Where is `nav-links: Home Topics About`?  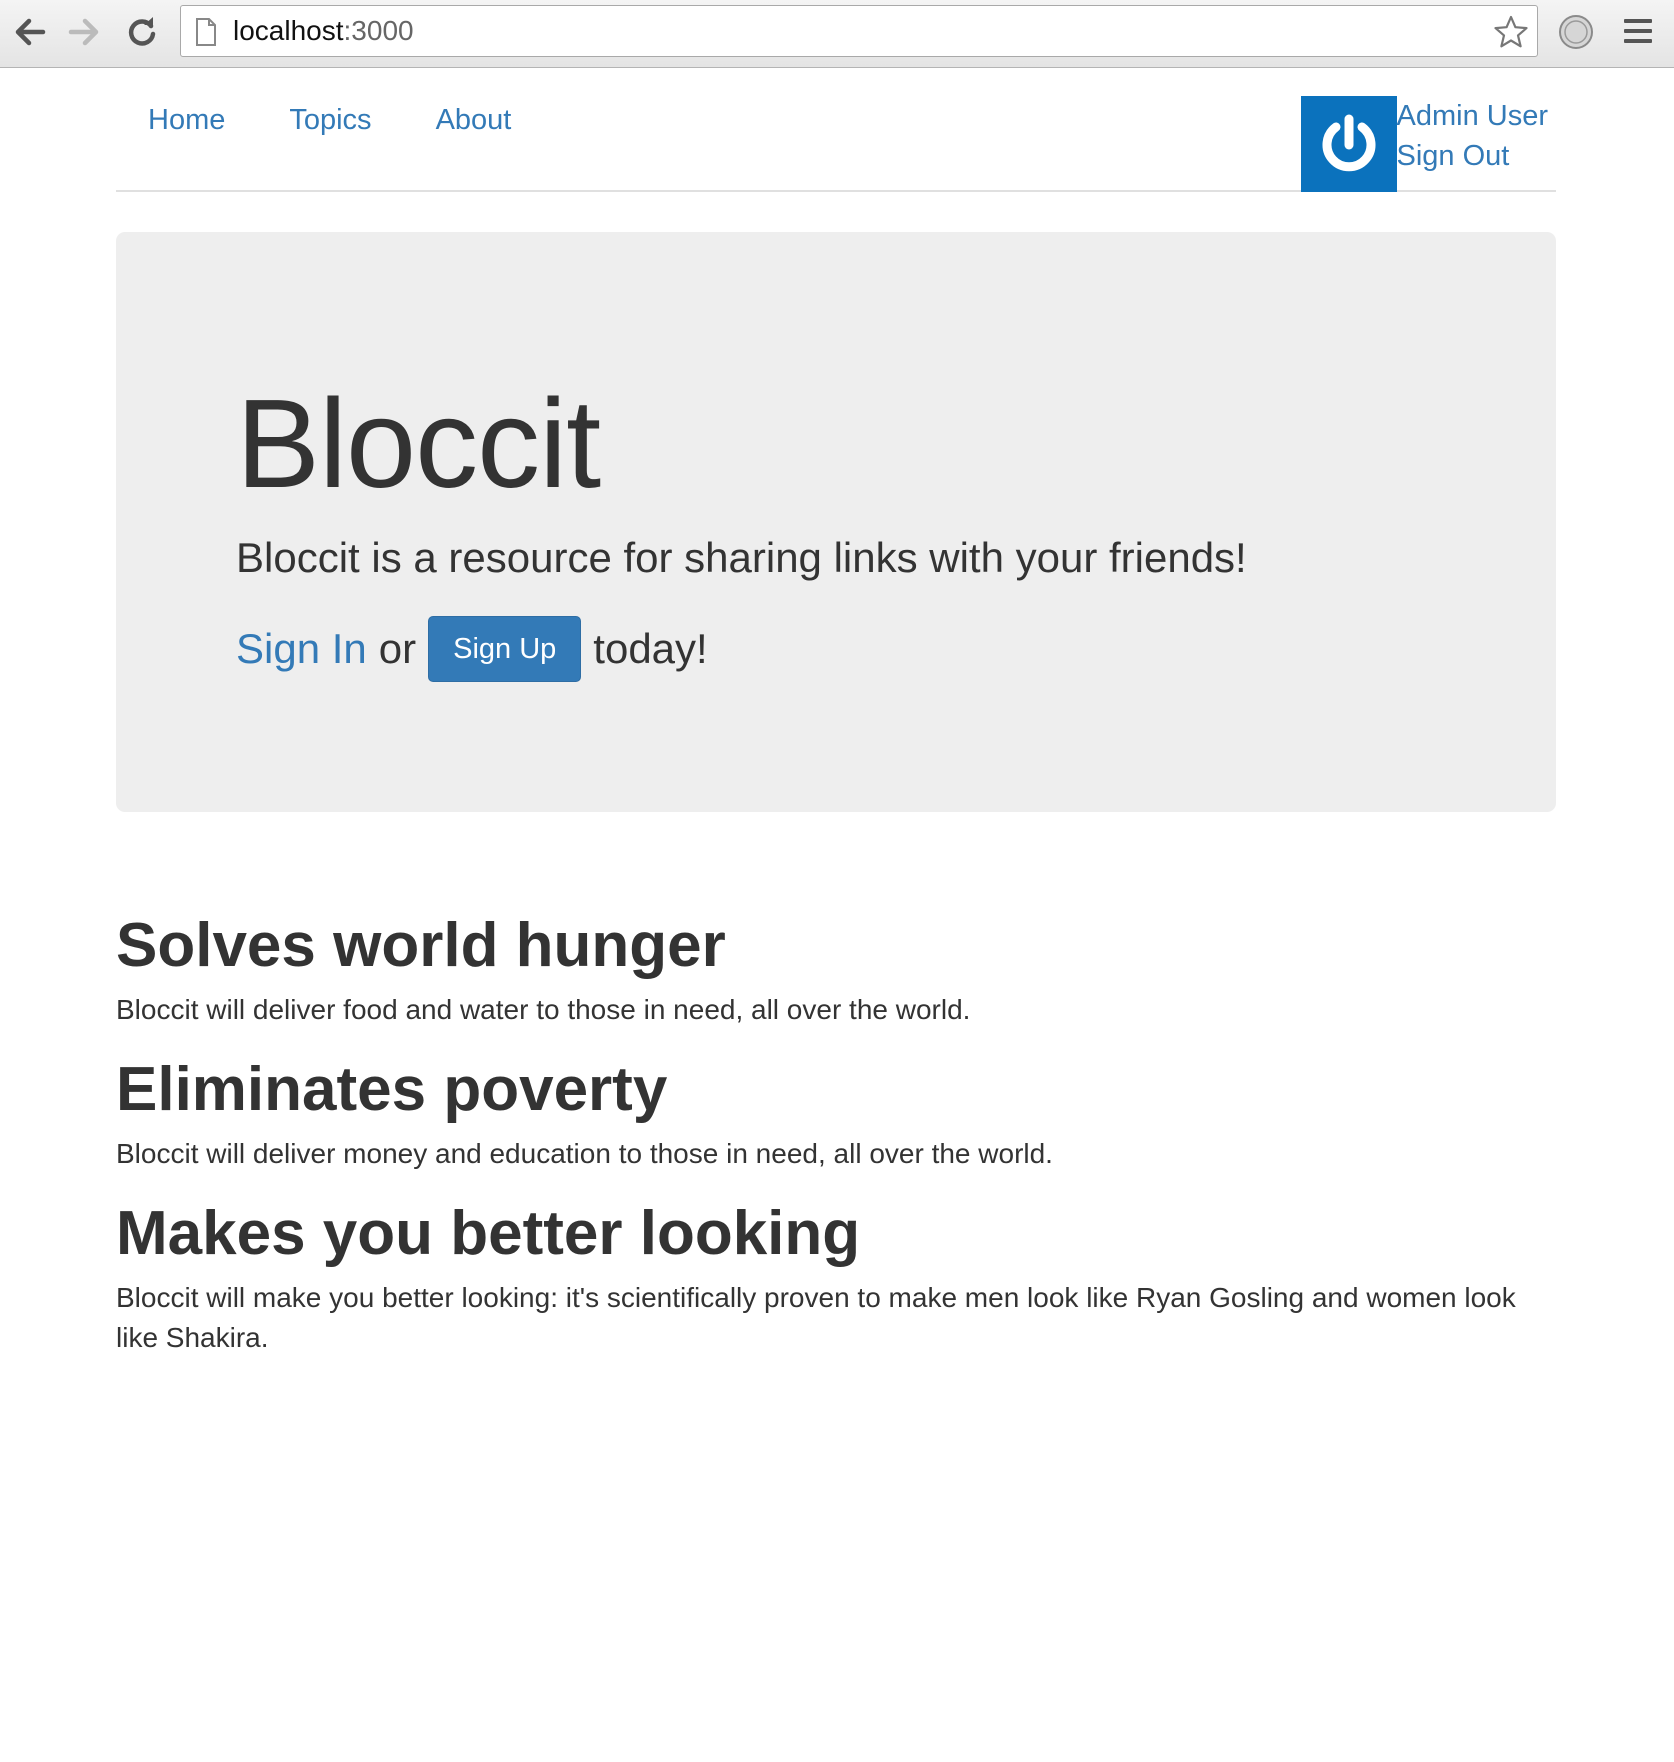
nav-links: Home Topics About is located at coordinates (329, 120).